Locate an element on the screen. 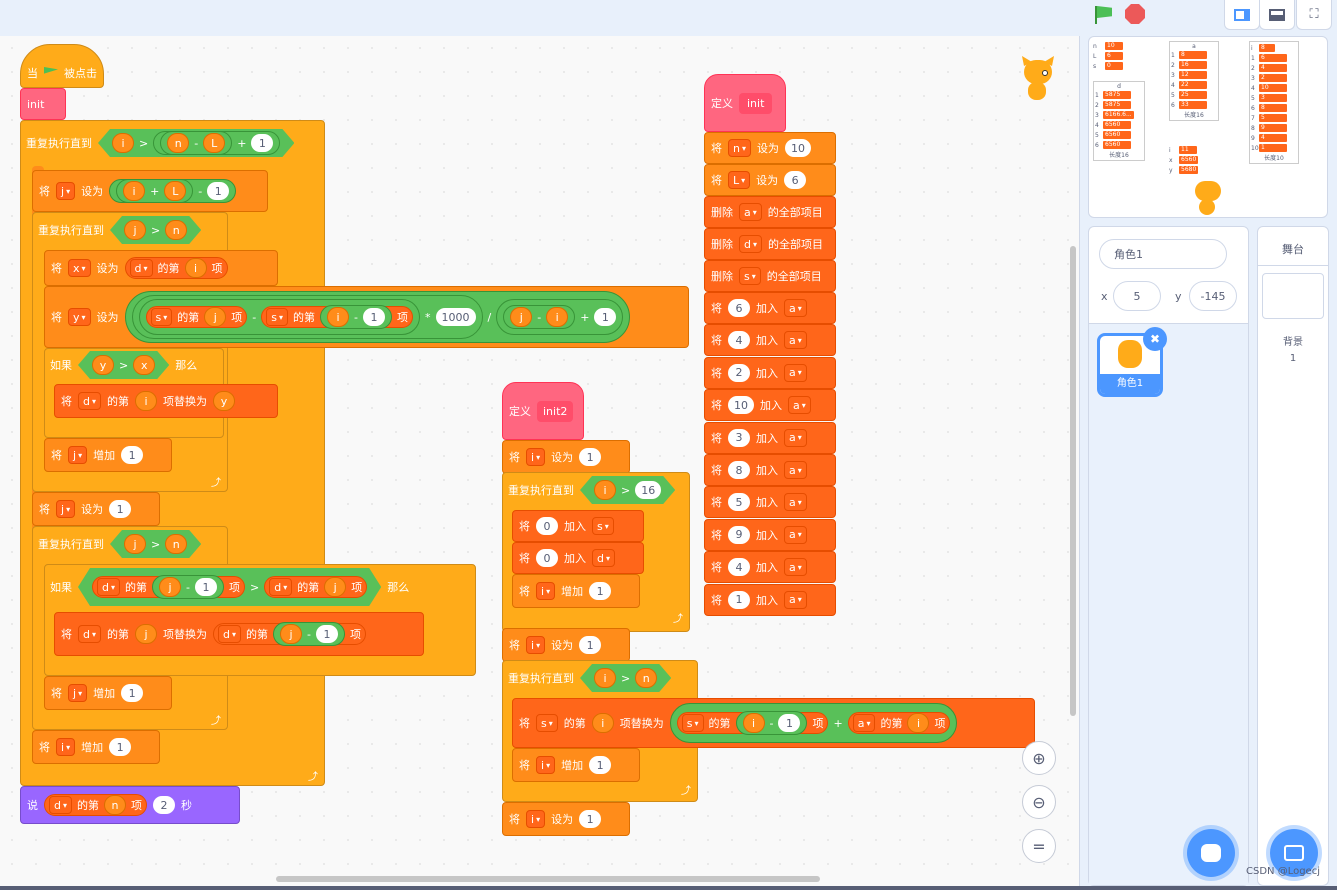 The width and height of the screenshot is (1337, 890). change-j-block-2: 将 j 增加 1 is located at coordinates (108, 693).